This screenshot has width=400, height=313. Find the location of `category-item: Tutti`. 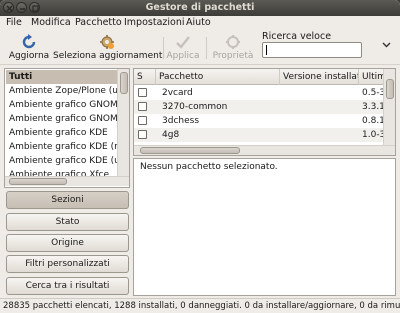

category-item: Tutti is located at coordinates (62, 77).